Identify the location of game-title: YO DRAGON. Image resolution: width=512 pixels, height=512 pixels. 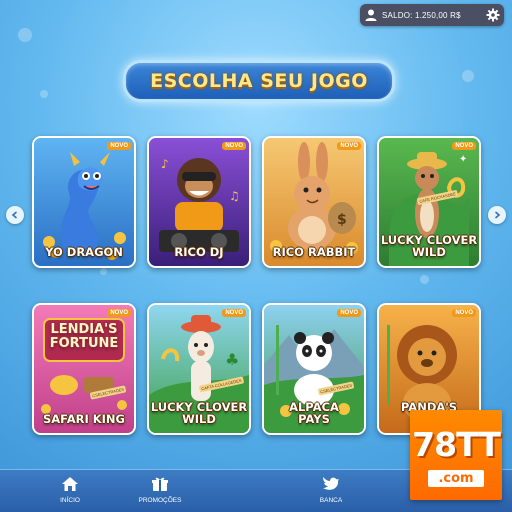
(84, 252).